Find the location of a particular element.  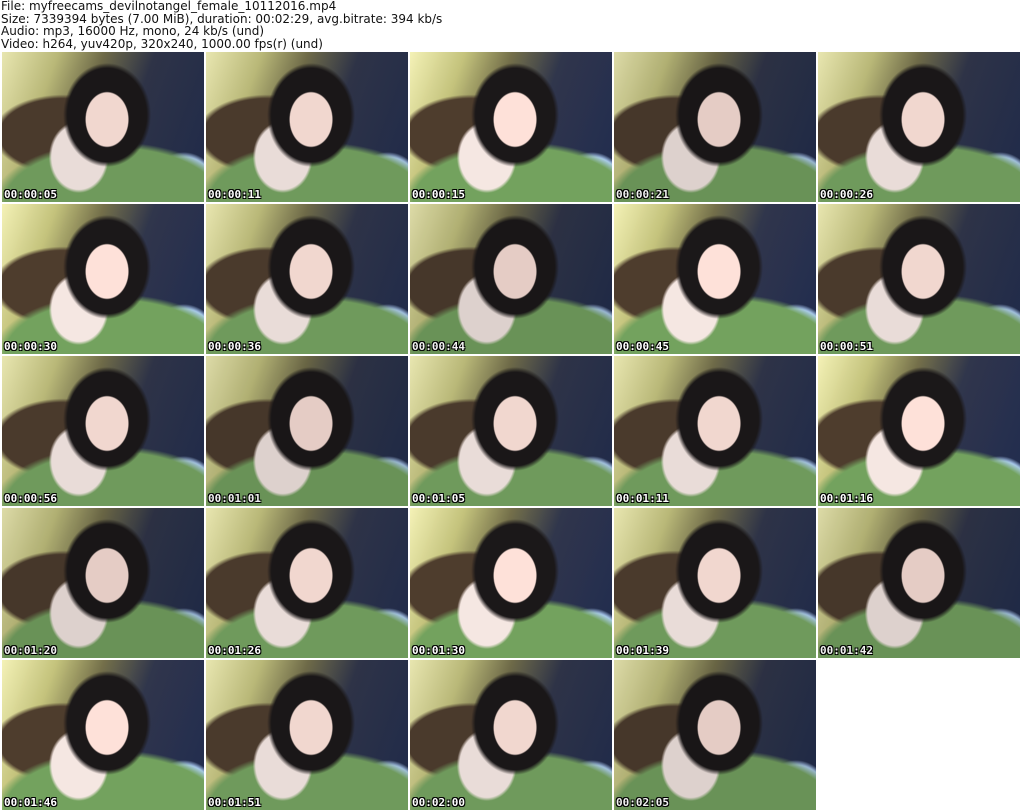

thumbnail-timestamp: 00:02:05 is located at coordinates (642, 802).